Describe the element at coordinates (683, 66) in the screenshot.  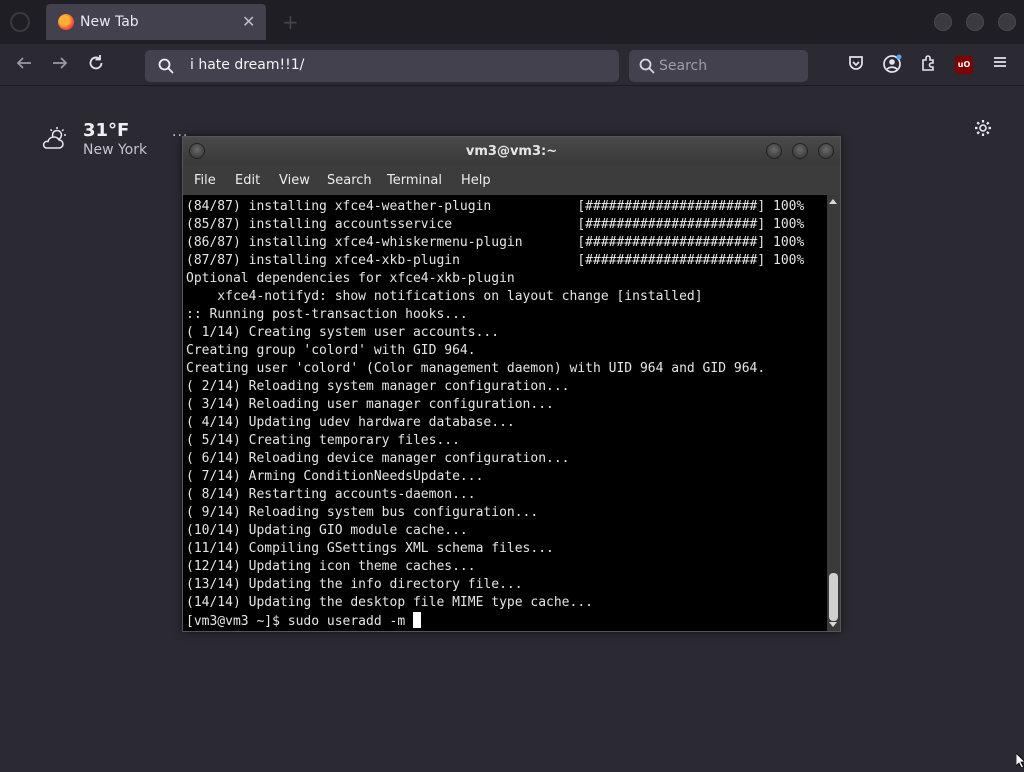
I see `search-input: Search` at that location.